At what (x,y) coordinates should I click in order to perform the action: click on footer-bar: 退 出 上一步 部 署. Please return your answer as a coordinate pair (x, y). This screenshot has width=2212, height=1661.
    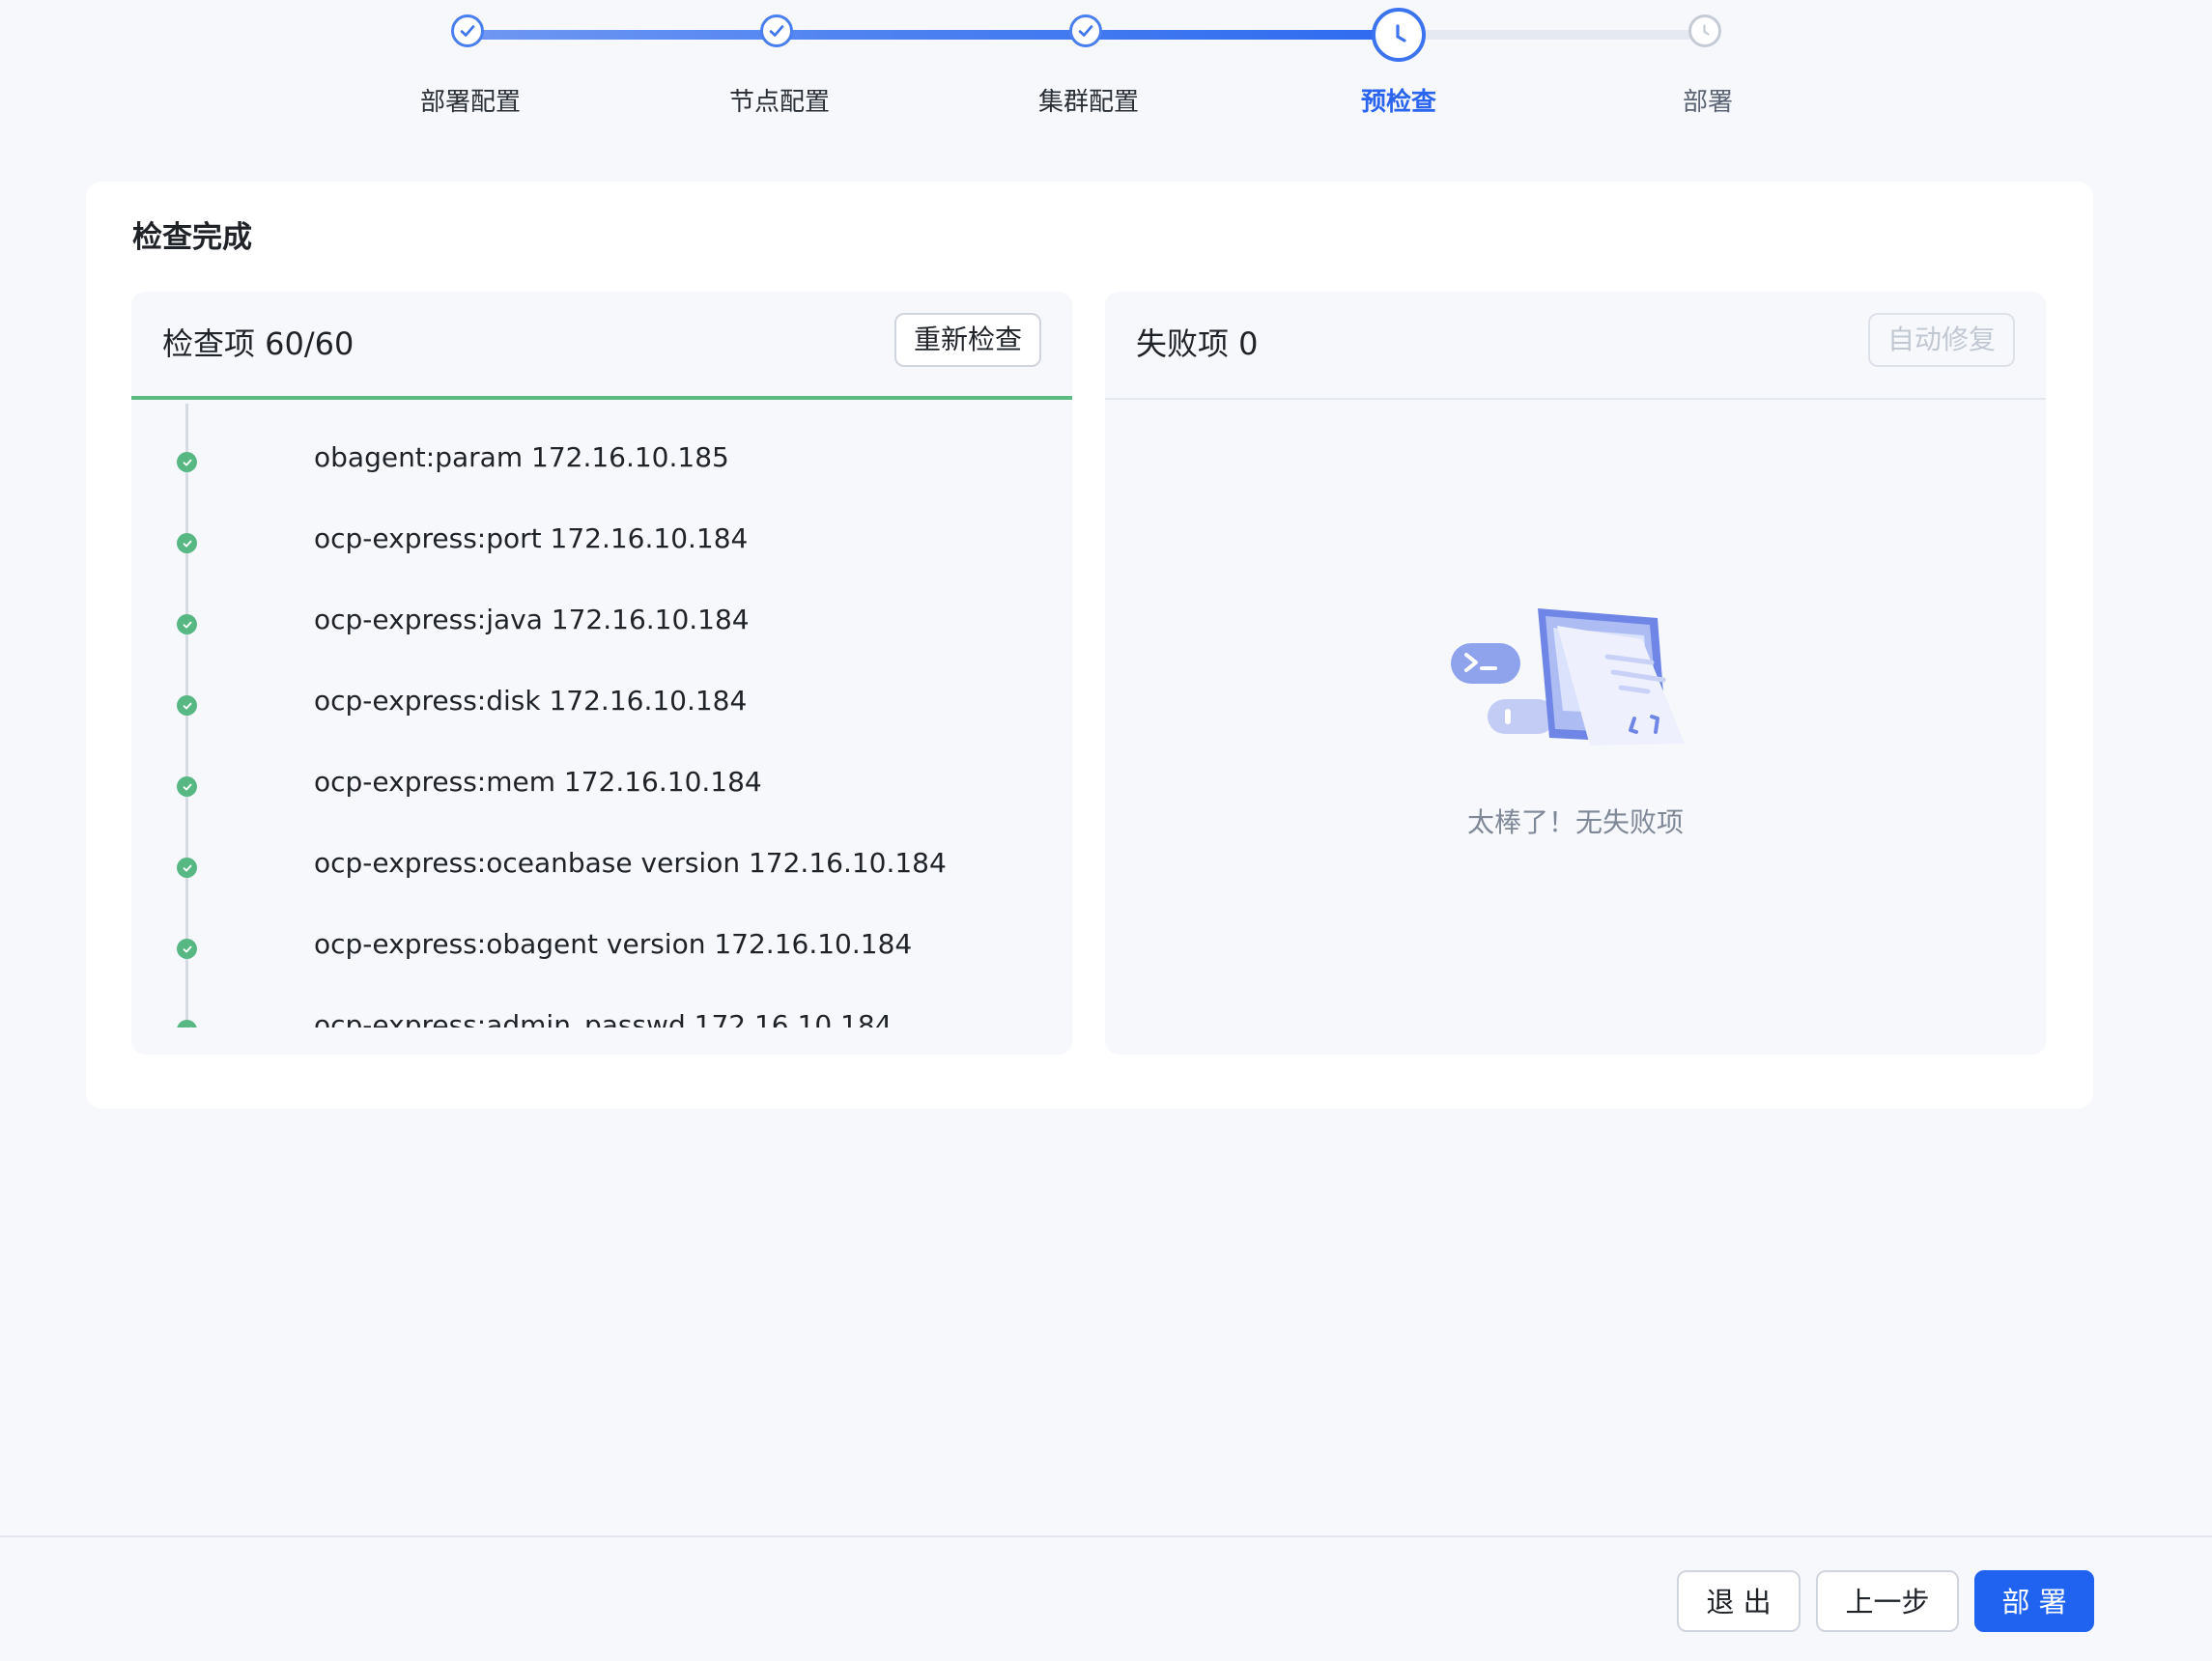
    Looking at the image, I should click on (1106, 1599).